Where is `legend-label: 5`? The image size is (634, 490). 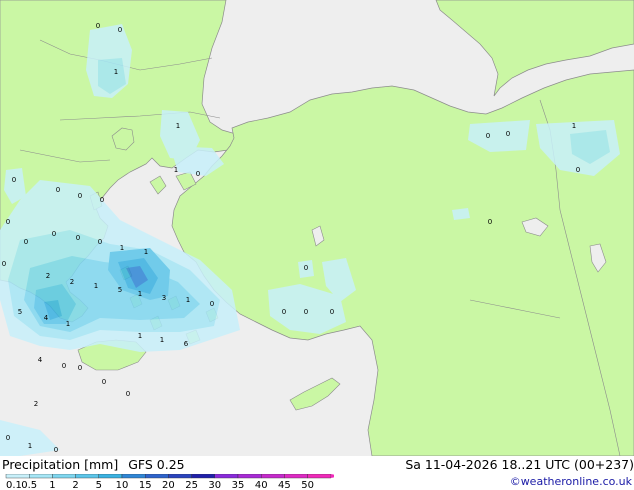 legend-label: 5 is located at coordinates (99, 485).